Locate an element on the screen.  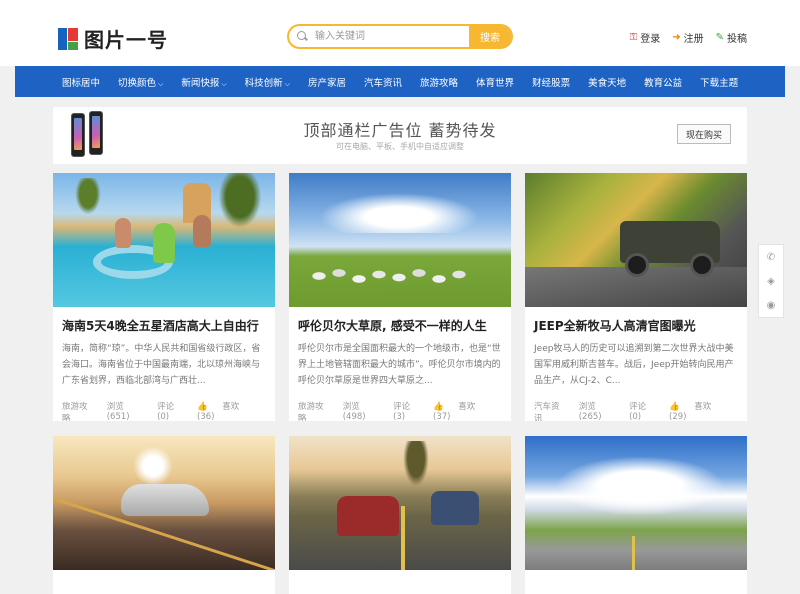
view-count: 浏览(498) is located at coordinates (354, 411).